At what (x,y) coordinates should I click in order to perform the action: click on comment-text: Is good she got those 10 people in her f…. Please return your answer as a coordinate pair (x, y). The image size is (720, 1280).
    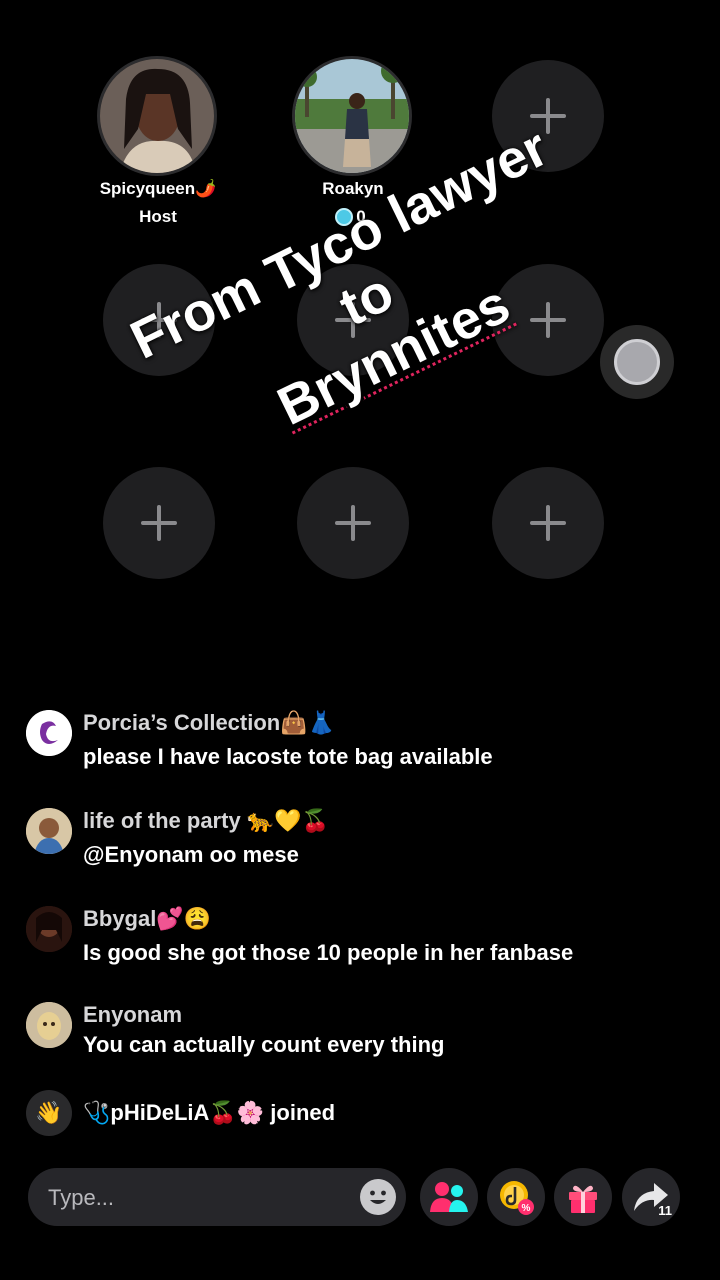
    Looking at the image, I should click on (328, 952).